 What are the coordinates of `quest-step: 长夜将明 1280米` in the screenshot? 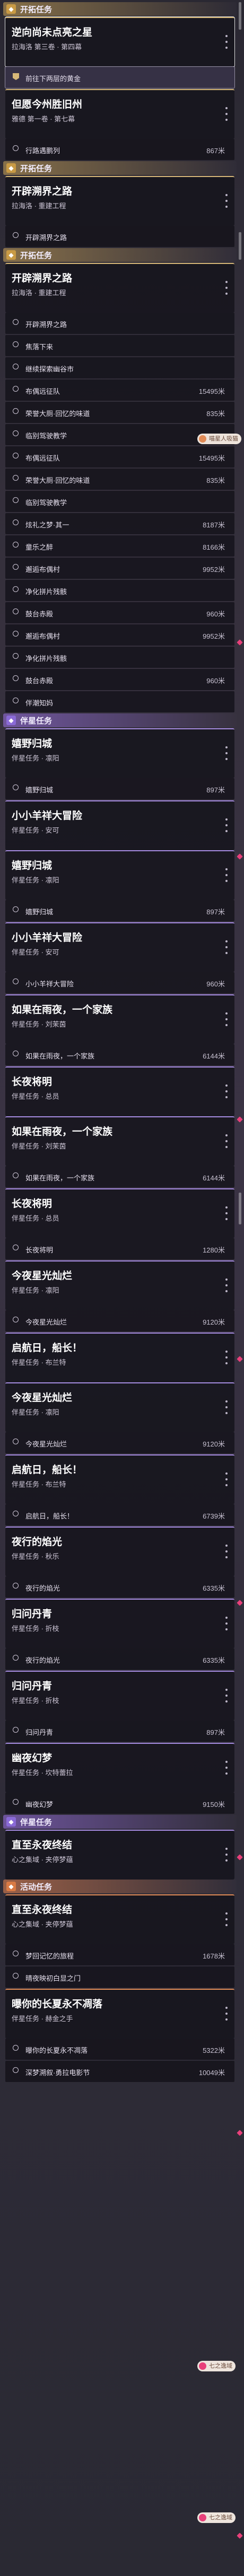 It's located at (120, 1248).